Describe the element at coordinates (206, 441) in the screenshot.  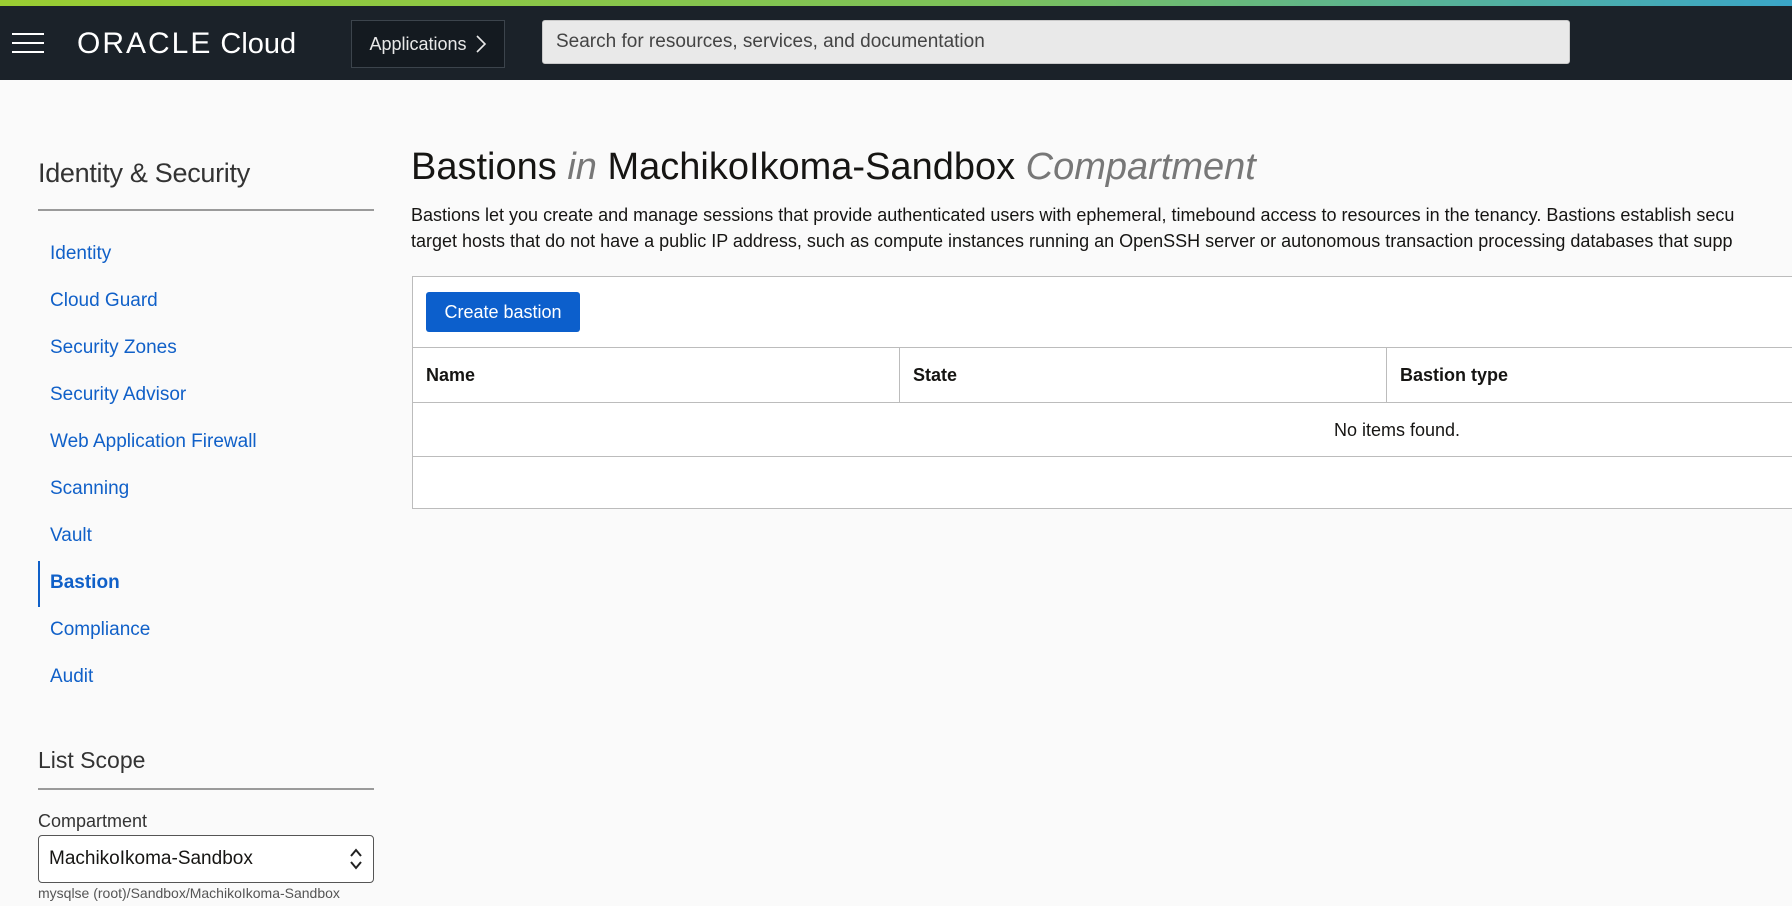
I see `sidebar-item-web-application-firewall: Web Application Firewall` at that location.